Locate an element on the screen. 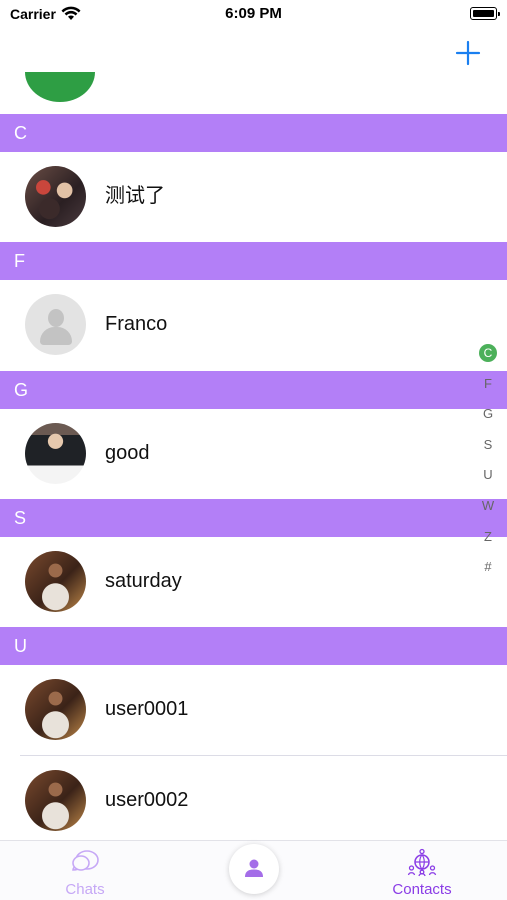 The width and height of the screenshot is (507, 900). contact-name: saturday is located at coordinates (143, 581).